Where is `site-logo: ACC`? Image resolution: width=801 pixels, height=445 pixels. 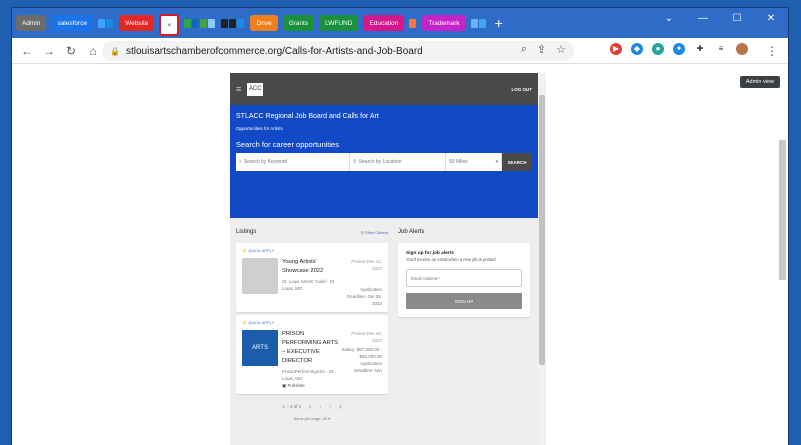 site-logo: ACC is located at coordinates (255, 89).